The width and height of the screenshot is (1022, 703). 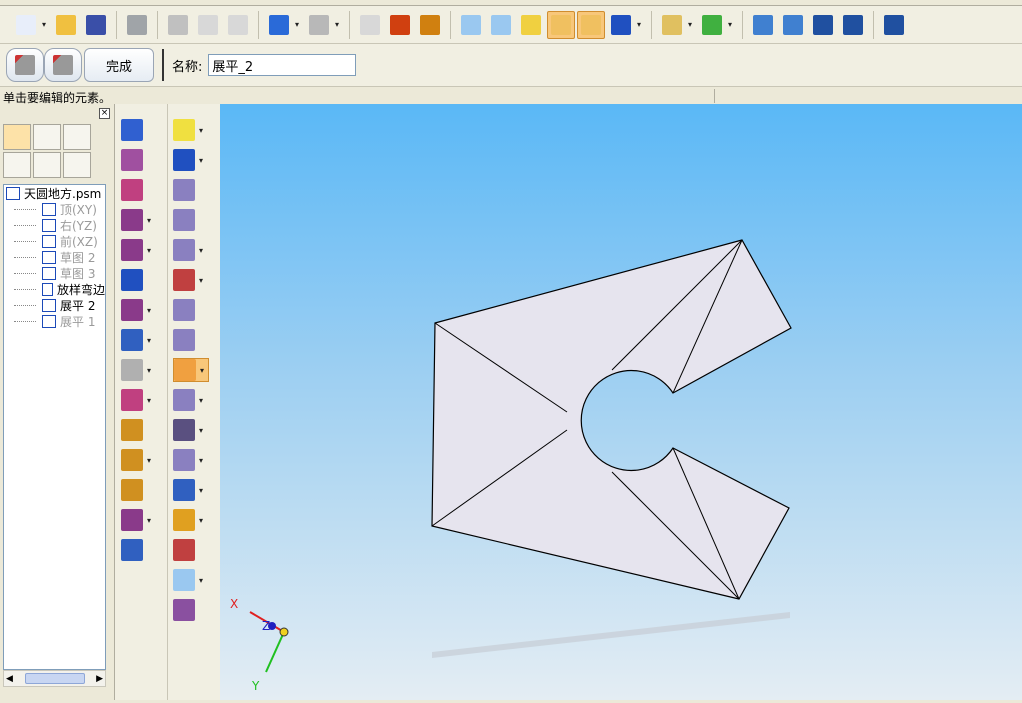 What do you see at coordinates (190, 430) in the screenshot?
I see `thin-wall-button: ▾` at bounding box center [190, 430].